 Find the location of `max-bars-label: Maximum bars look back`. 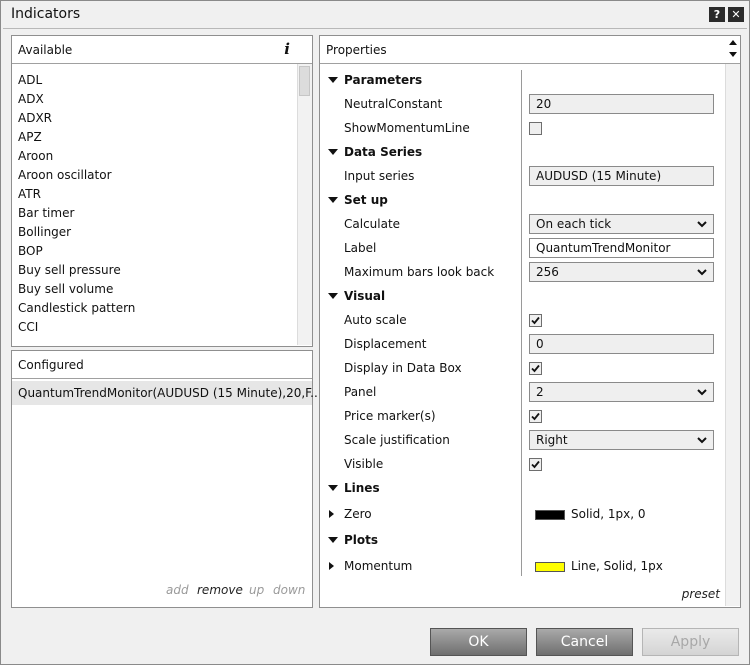

max-bars-label: Maximum bars look back is located at coordinates (419, 272).